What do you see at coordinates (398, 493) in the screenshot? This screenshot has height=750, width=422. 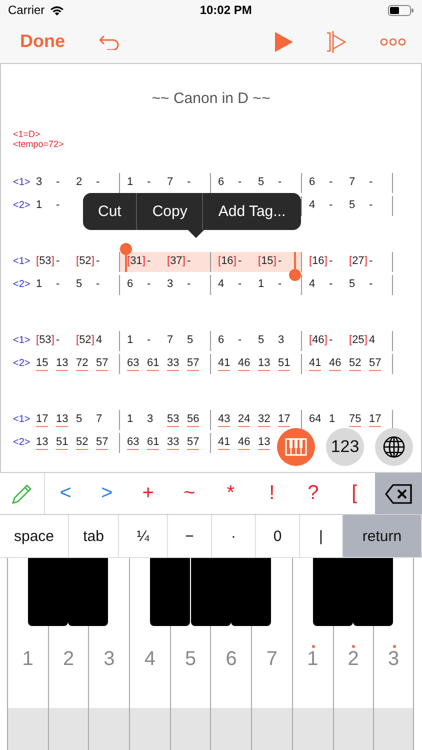 I see `backspace-button` at bounding box center [398, 493].